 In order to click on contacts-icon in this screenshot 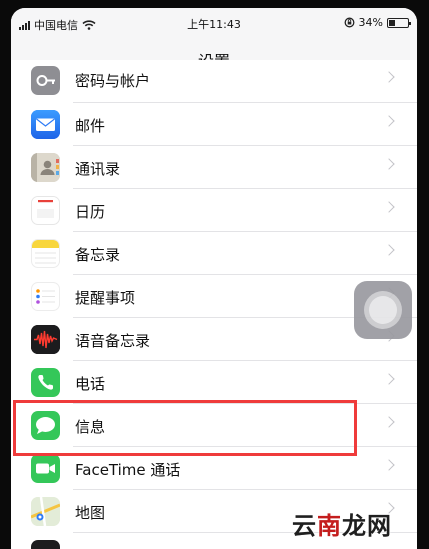, I will do `click(45, 167)`.